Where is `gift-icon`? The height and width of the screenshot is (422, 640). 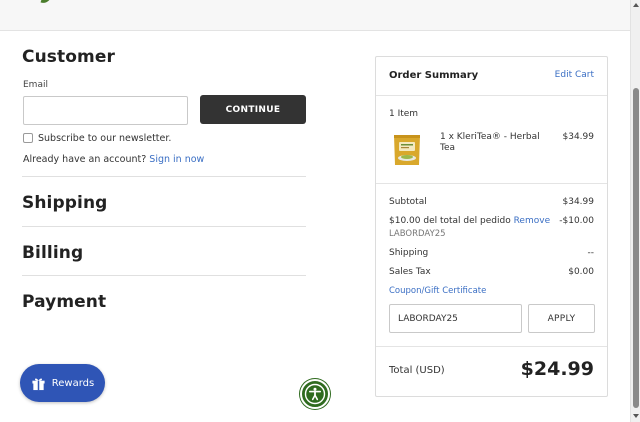 gift-icon is located at coordinates (38, 383).